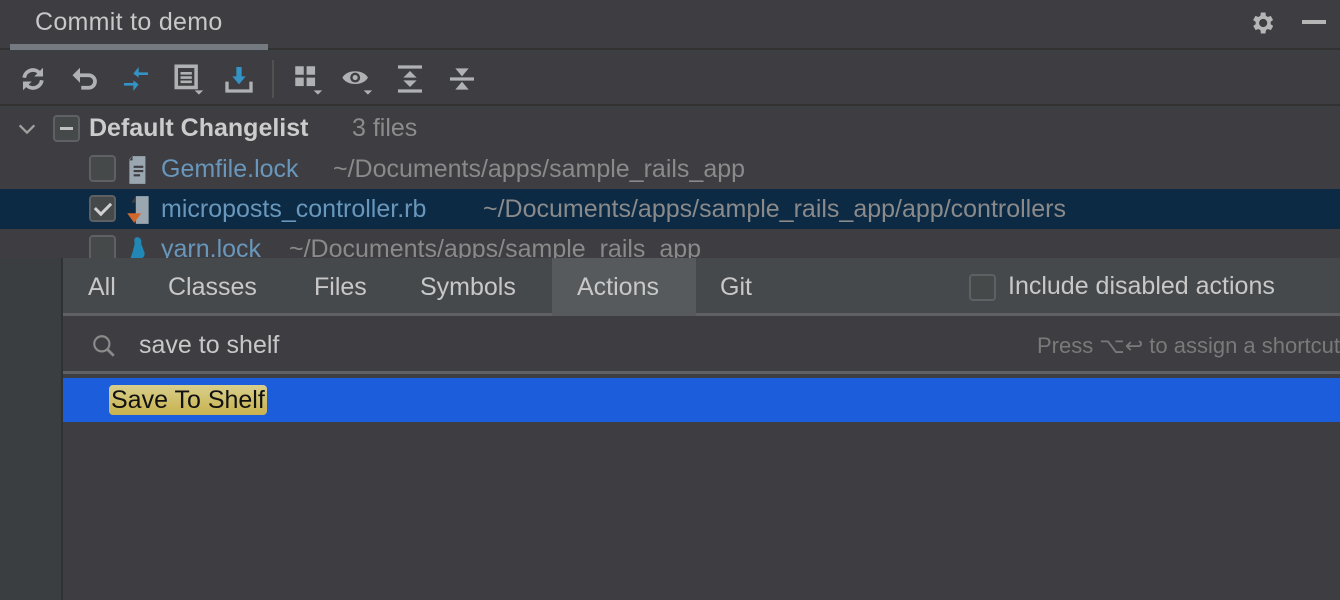  What do you see at coordinates (670, 79) in the screenshot?
I see `commit-toolbar` at bounding box center [670, 79].